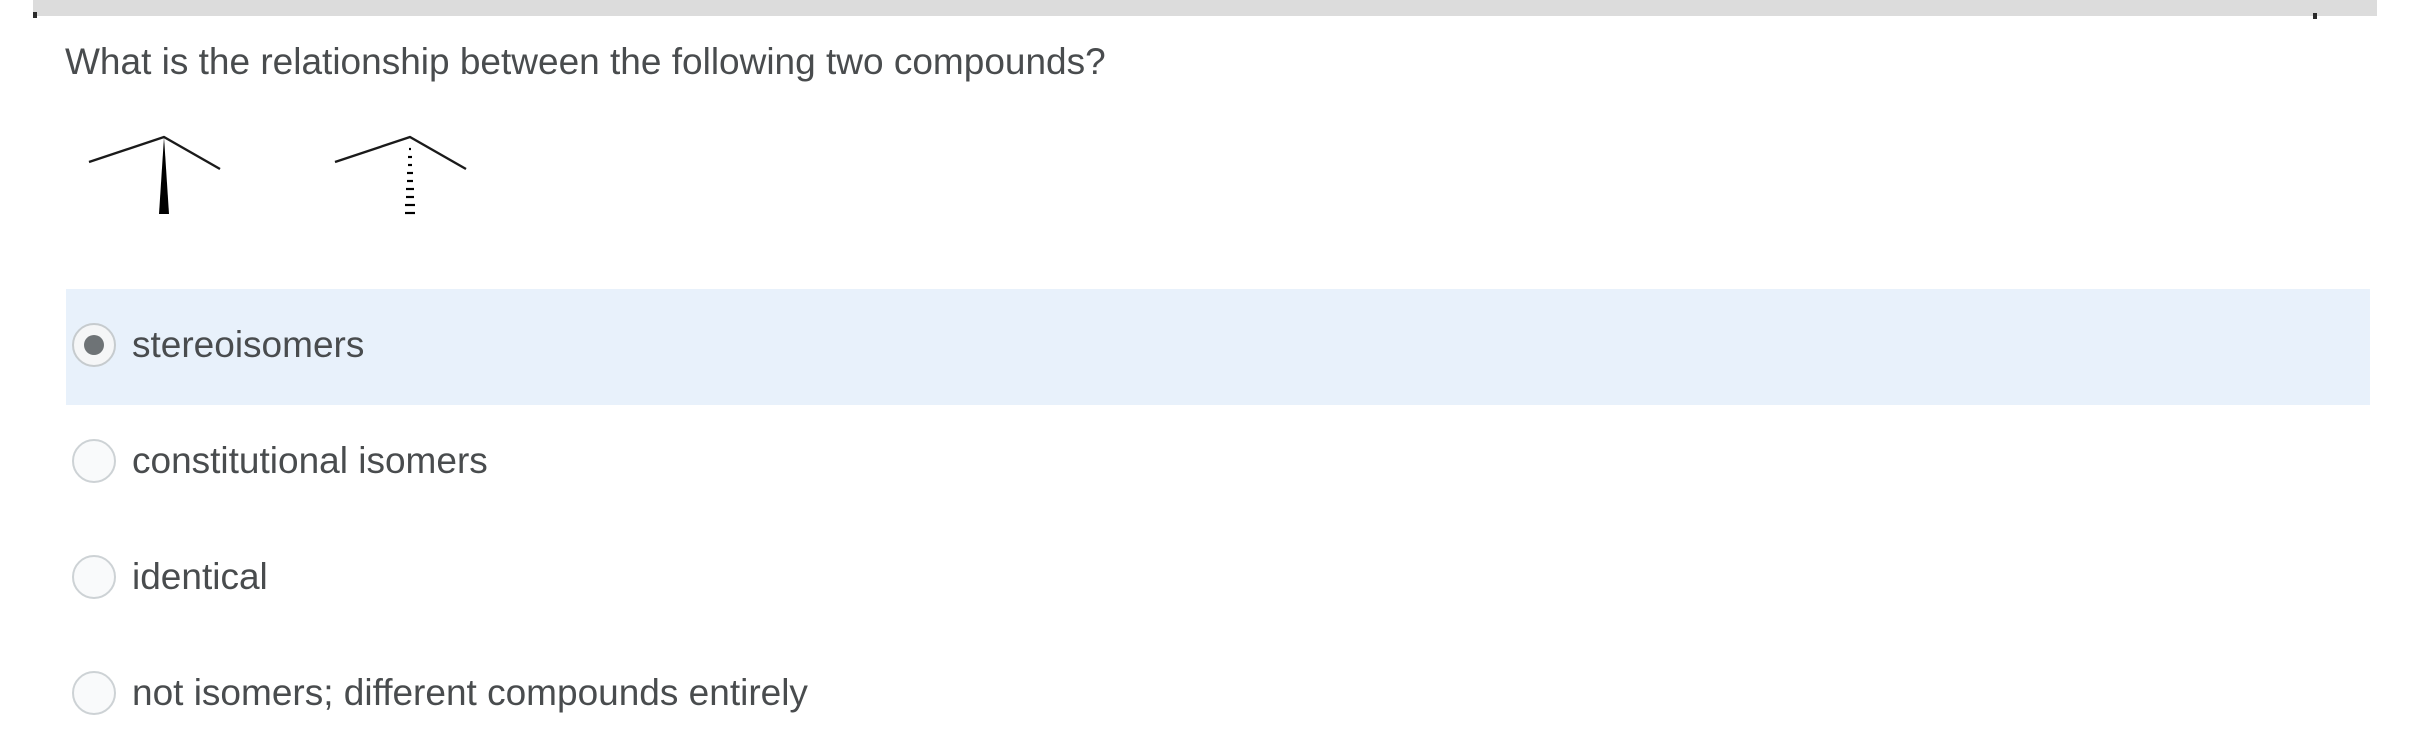 Image resolution: width=2410 pixels, height=753 pixels. What do you see at coordinates (1218, 579) in the screenshot?
I see `option-identical: identical` at bounding box center [1218, 579].